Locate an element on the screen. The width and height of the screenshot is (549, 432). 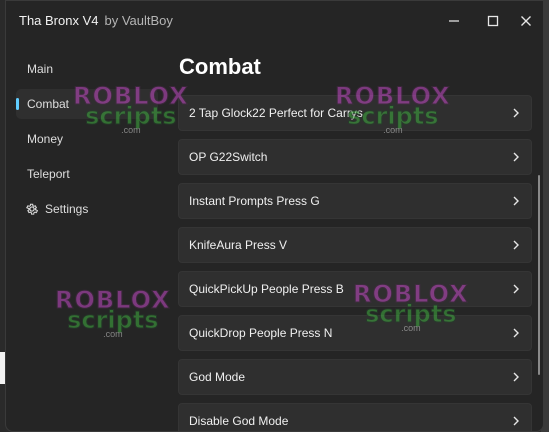
option-label: 2 Tap Glock22 Perfect for Carrys is located at coordinates (276, 113).